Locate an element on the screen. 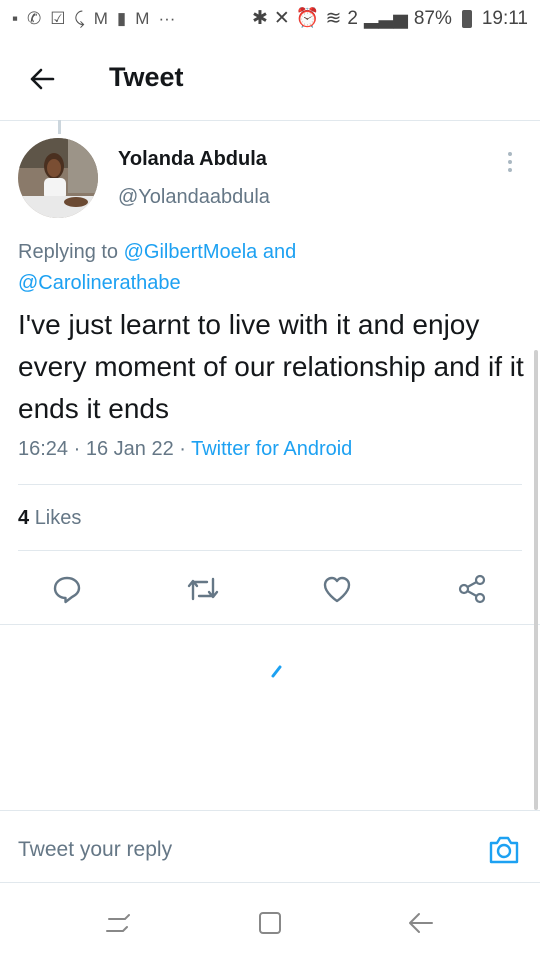 Image resolution: width=540 pixels, height=961 pixels. missed-call-icon: ⤹ is located at coordinates (79, 18).